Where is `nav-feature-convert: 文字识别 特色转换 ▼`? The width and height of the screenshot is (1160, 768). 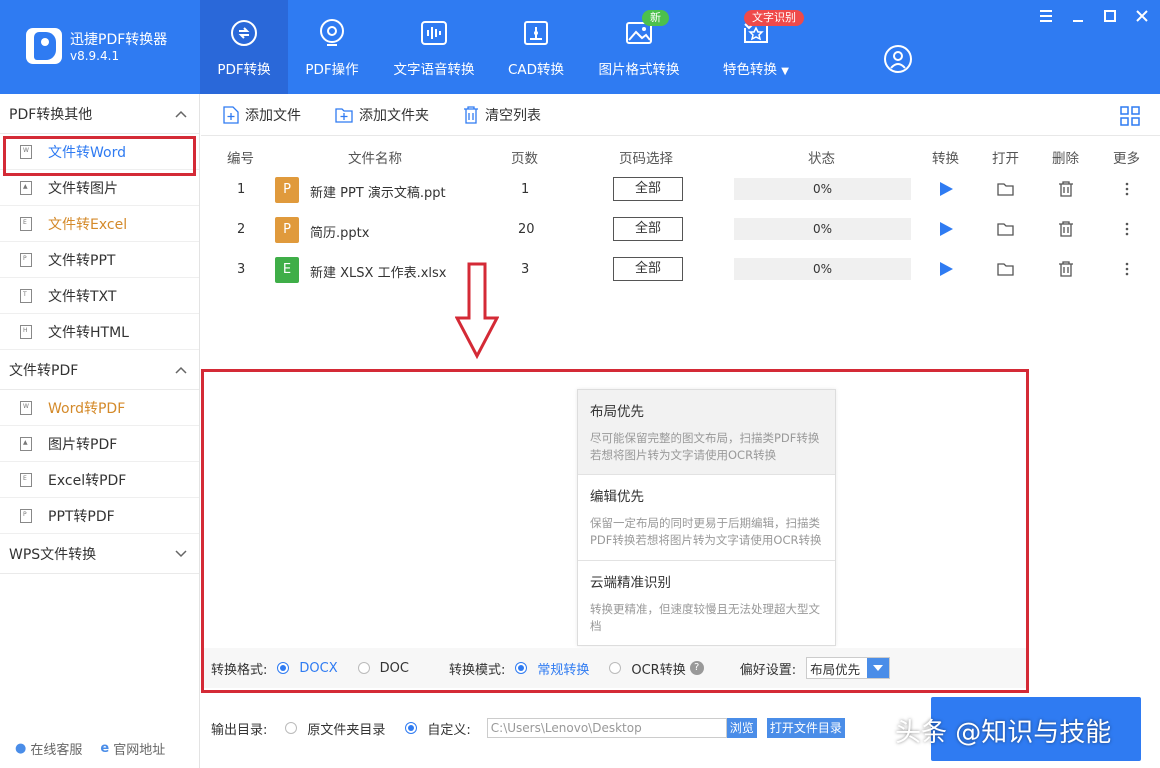
nav-feature-convert: 文字识别 特色转换 ▼ is located at coordinates (756, 47).